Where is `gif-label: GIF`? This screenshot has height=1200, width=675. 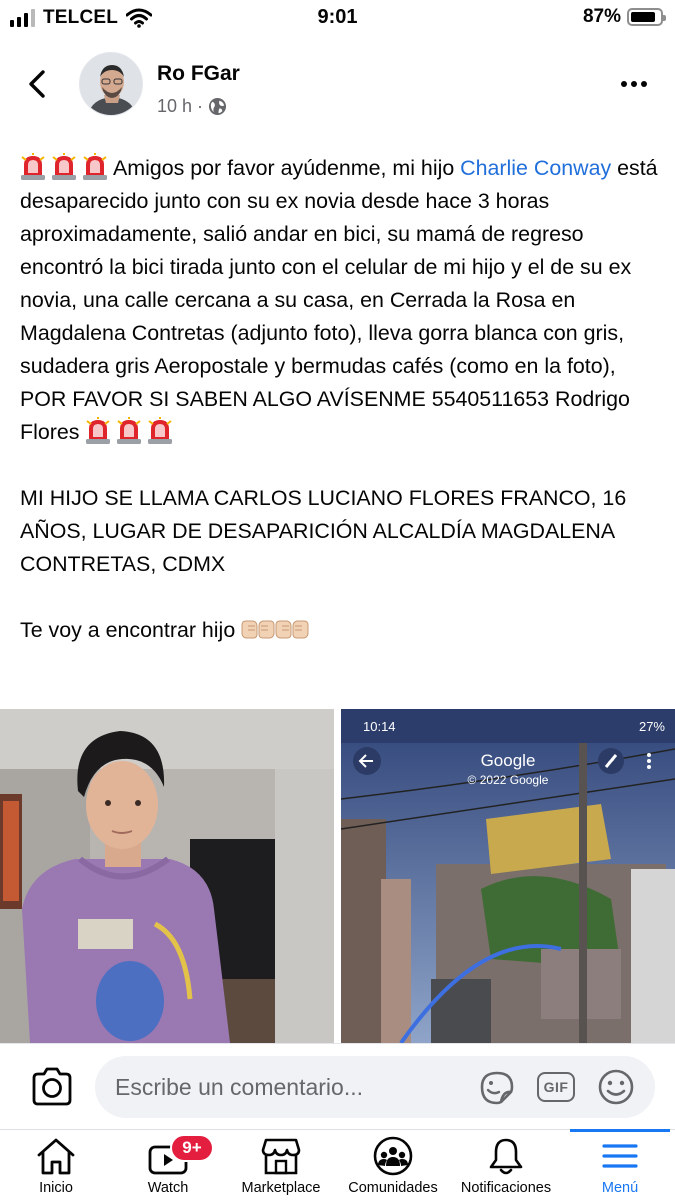
gif-label: GIF is located at coordinates (556, 1087).